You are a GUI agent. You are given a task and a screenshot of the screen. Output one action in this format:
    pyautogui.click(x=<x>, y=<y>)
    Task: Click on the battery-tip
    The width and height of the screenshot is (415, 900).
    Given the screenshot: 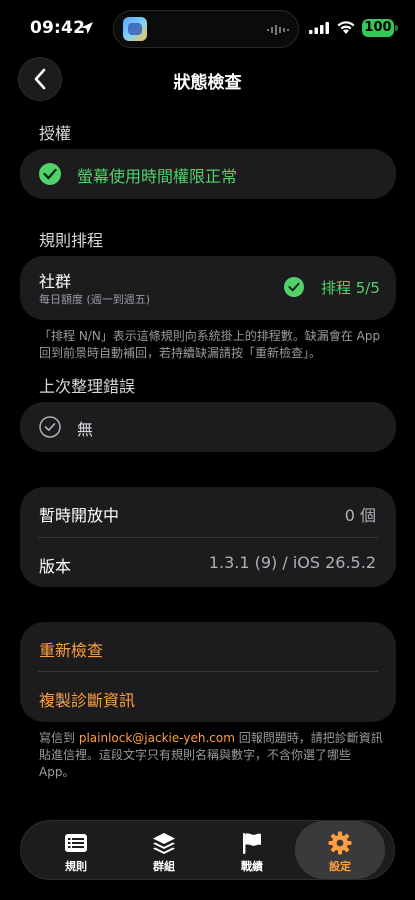 What is the action you would take?
    pyautogui.click(x=396, y=28)
    